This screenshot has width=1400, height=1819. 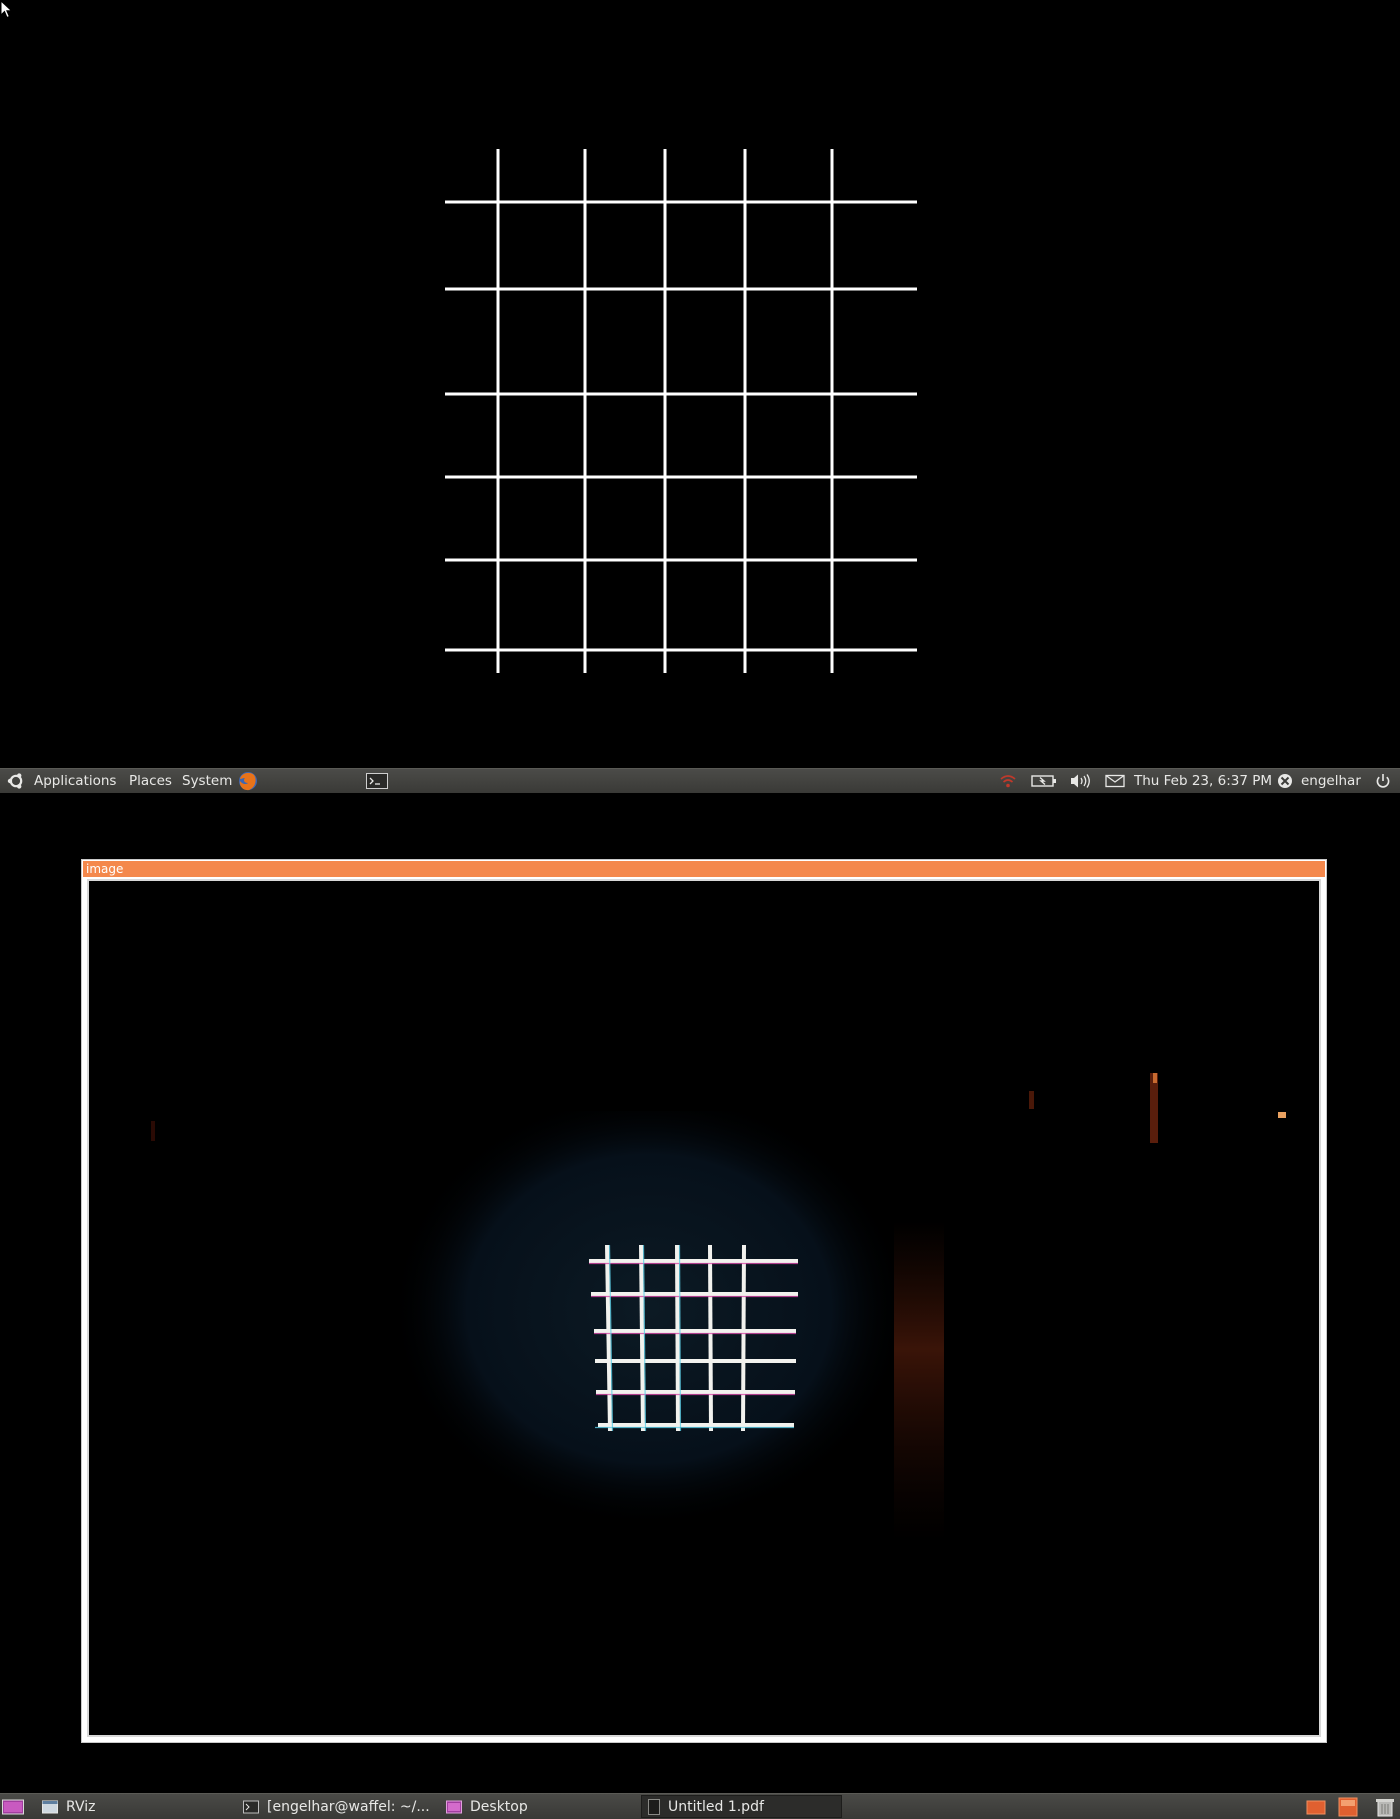 I want to click on taskbar-item-pdf: Untitled 1.pdf, so click(x=741, y=1806).